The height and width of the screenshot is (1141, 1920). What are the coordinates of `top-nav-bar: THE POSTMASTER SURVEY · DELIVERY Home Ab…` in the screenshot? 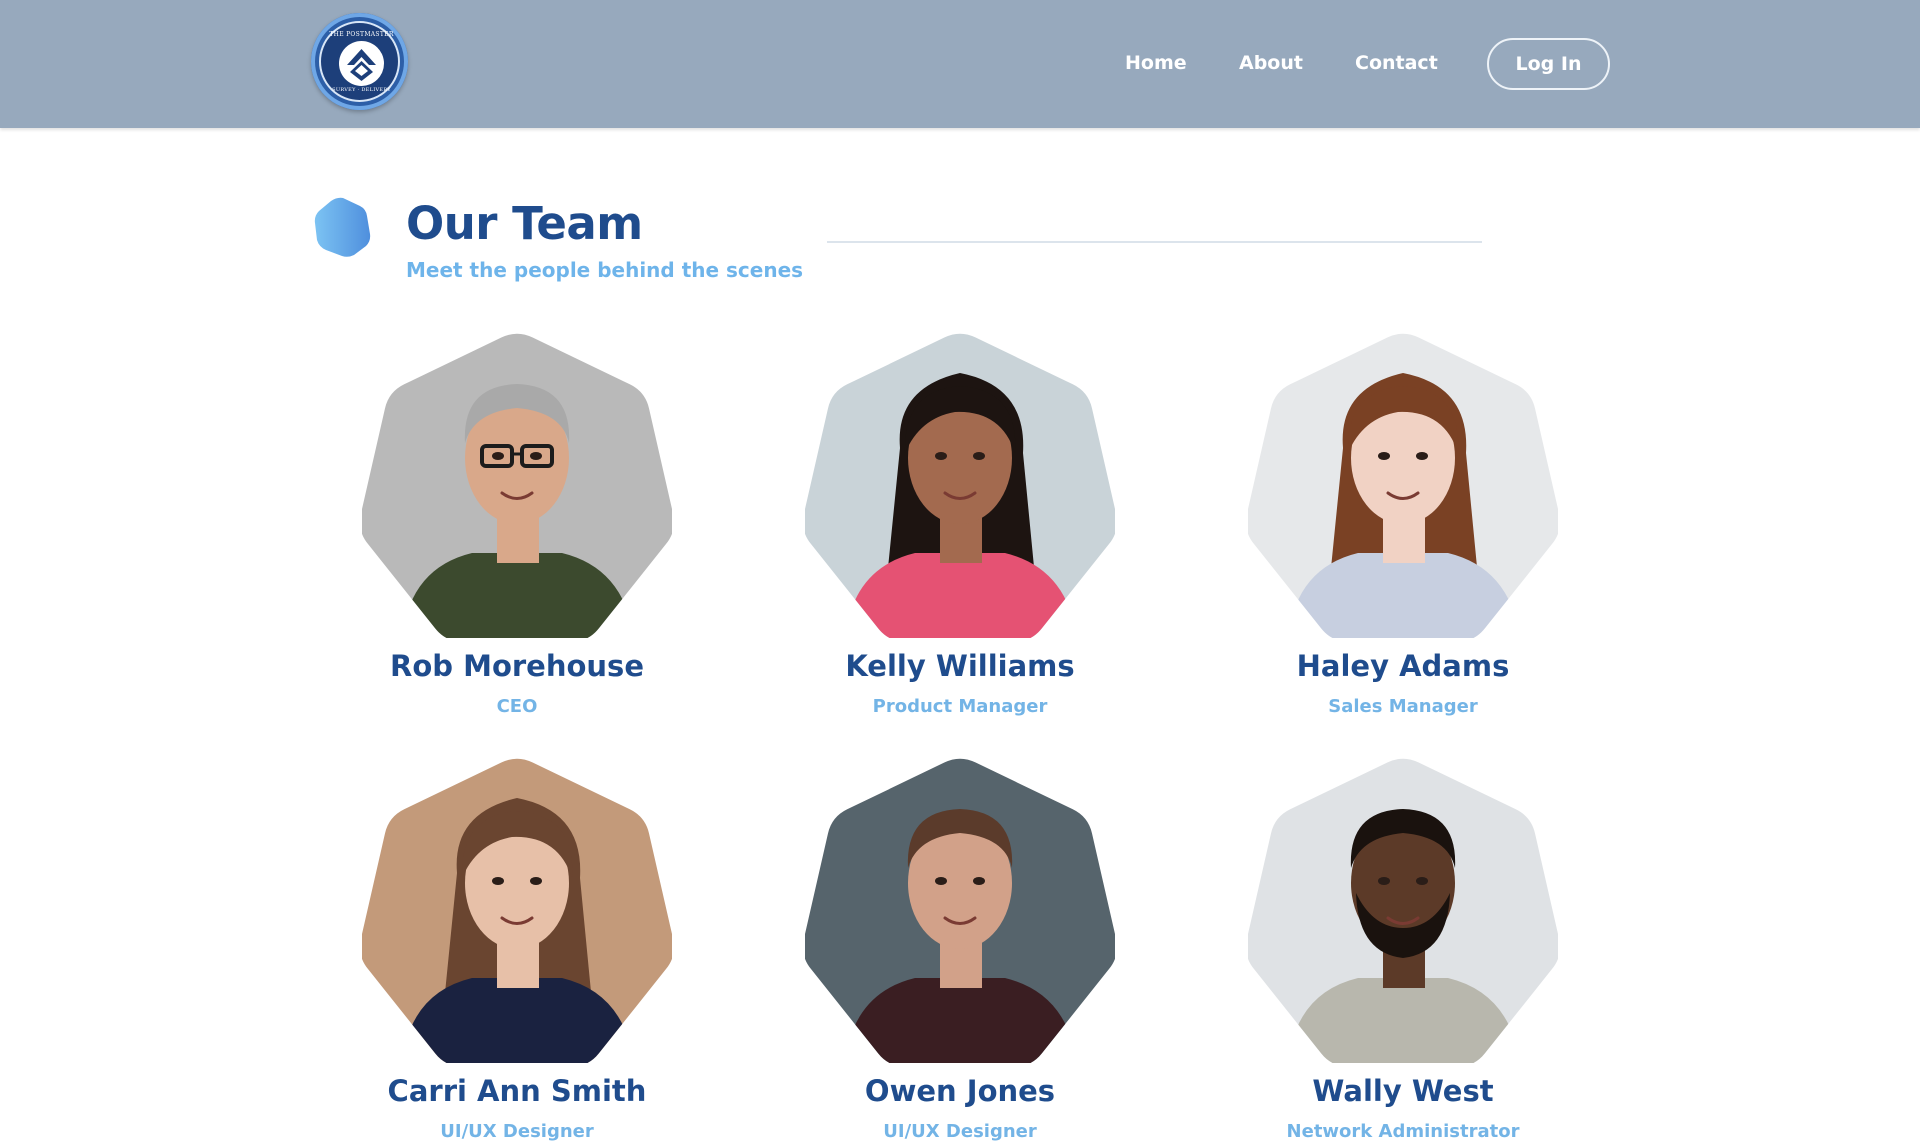 It's located at (960, 64).